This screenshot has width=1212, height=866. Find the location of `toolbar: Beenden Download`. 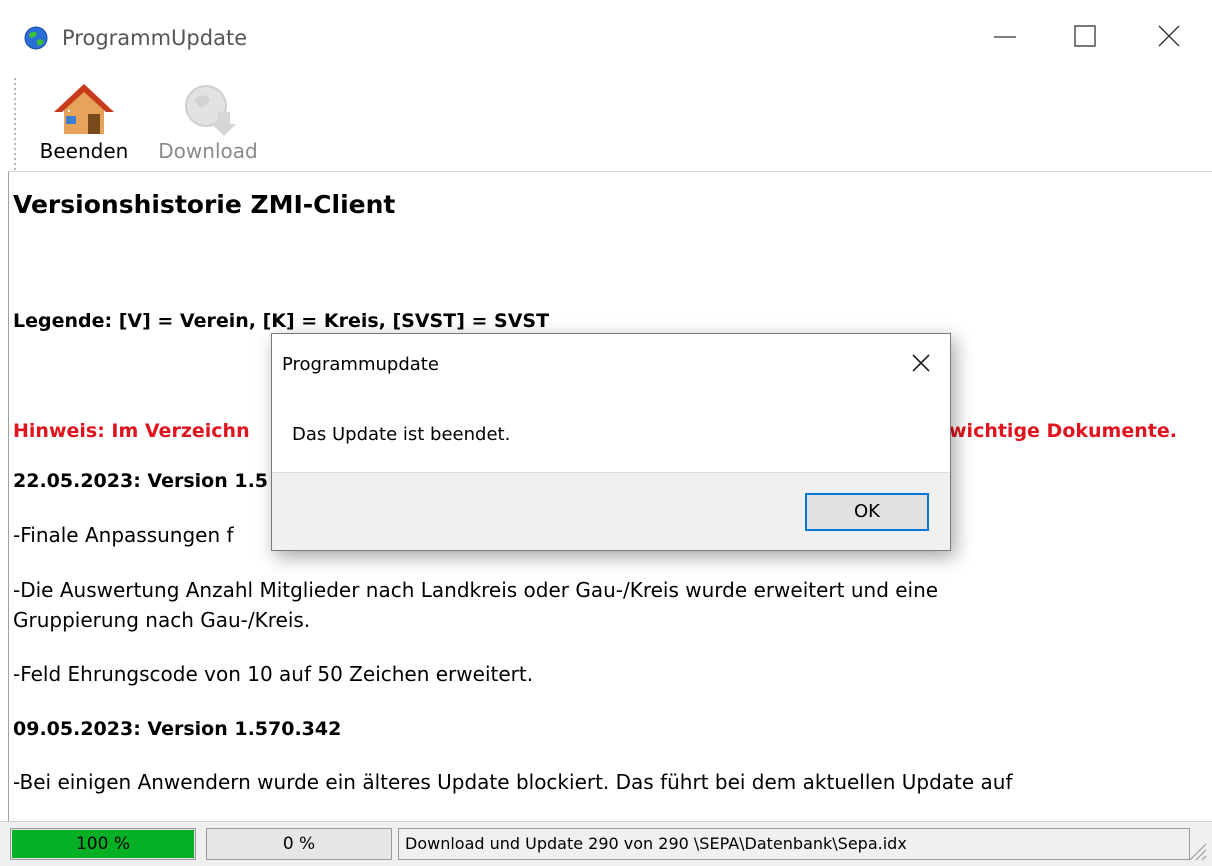

toolbar: Beenden Download is located at coordinates (606, 124).